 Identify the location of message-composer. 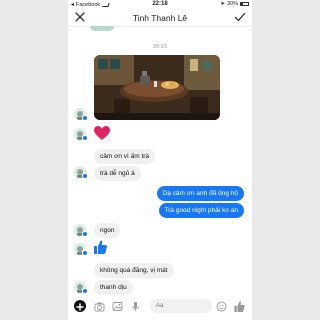
(160, 308).